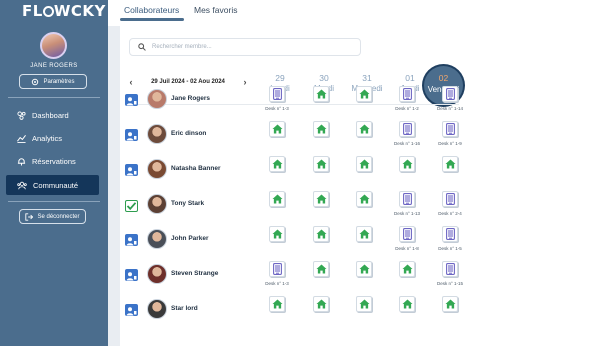 The width and height of the screenshot is (593, 346). What do you see at coordinates (64, 11) in the screenshot?
I see `app-logo: FL WCKY` at bounding box center [64, 11].